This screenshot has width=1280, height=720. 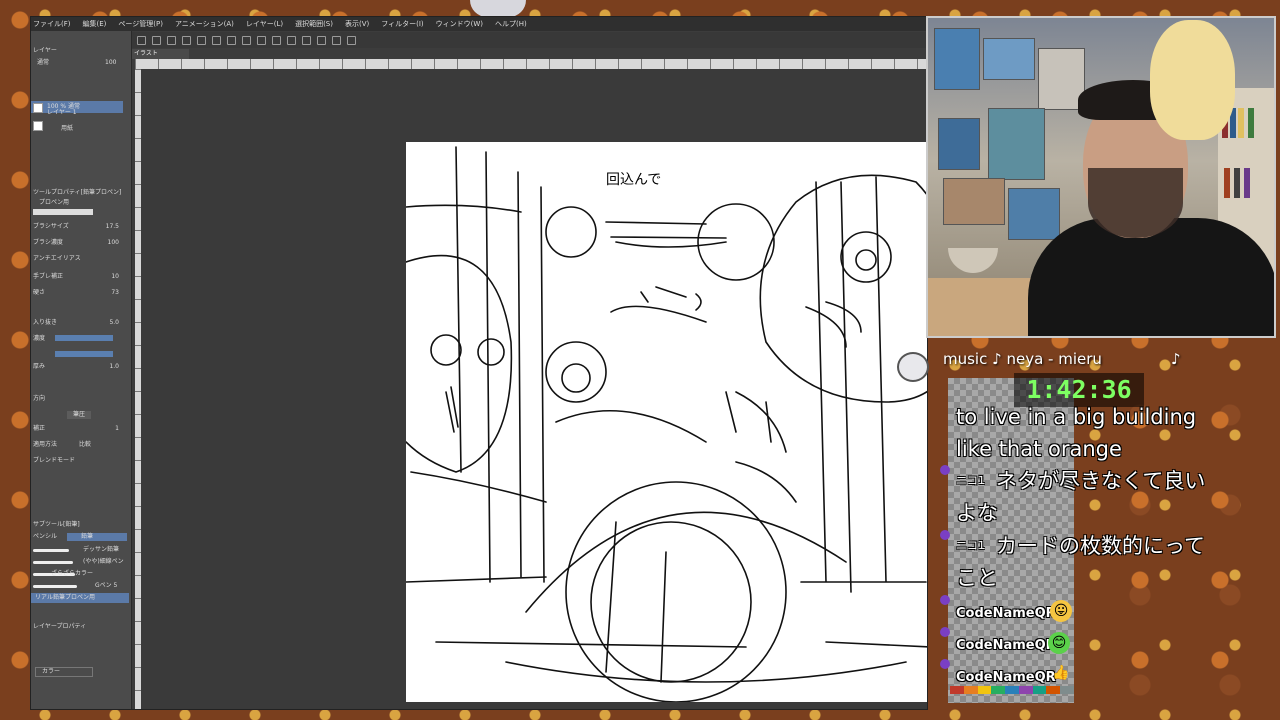 What do you see at coordinates (913, 367) in the screenshot?
I see `mascot-icon` at bounding box center [913, 367].